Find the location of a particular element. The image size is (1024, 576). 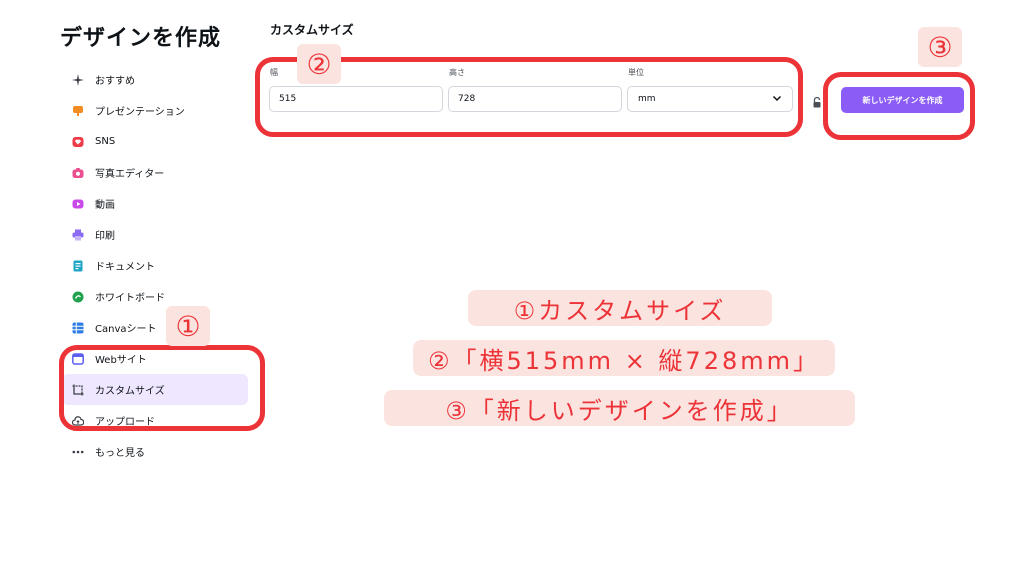

video-icon is located at coordinates (78, 204).